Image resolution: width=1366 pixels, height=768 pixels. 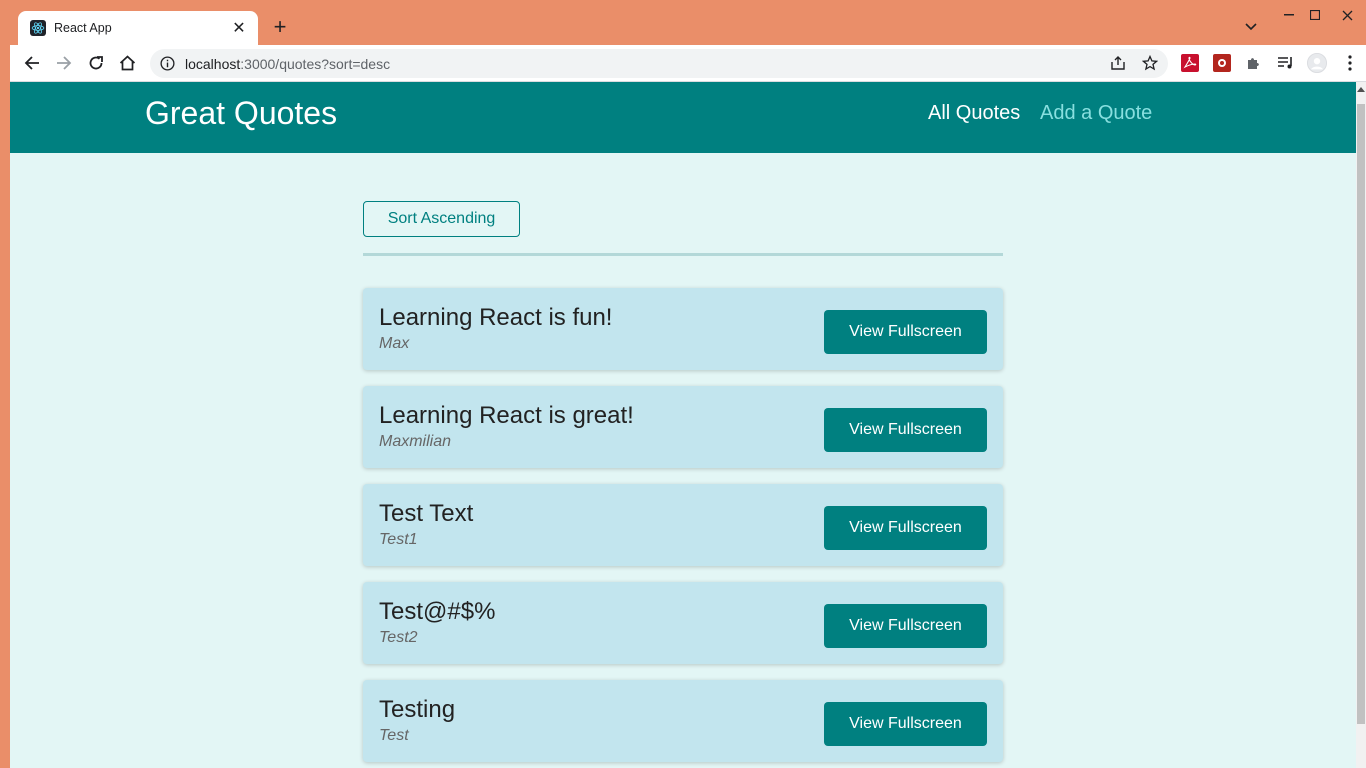 I want to click on quote-text: Test Text, so click(x=426, y=513).